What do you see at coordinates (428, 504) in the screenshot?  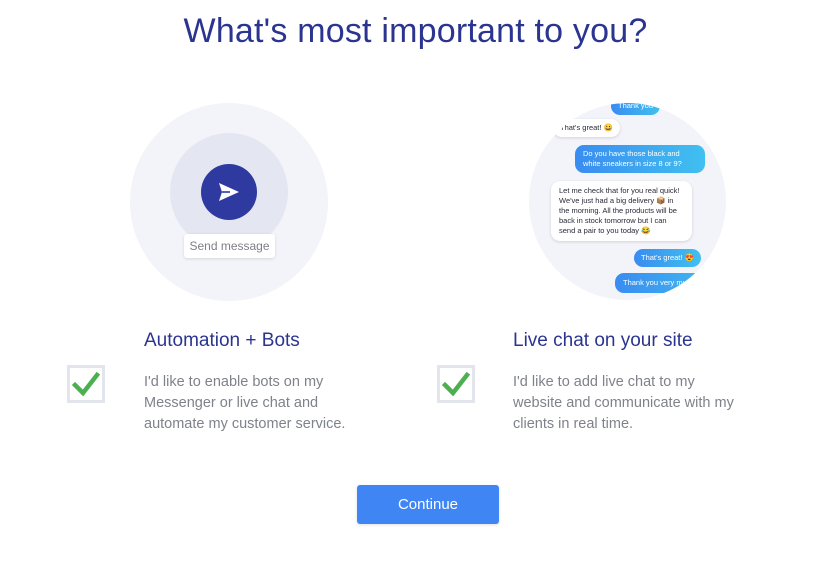 I see `continue-button: Continue` at bounding box center [428, 504].